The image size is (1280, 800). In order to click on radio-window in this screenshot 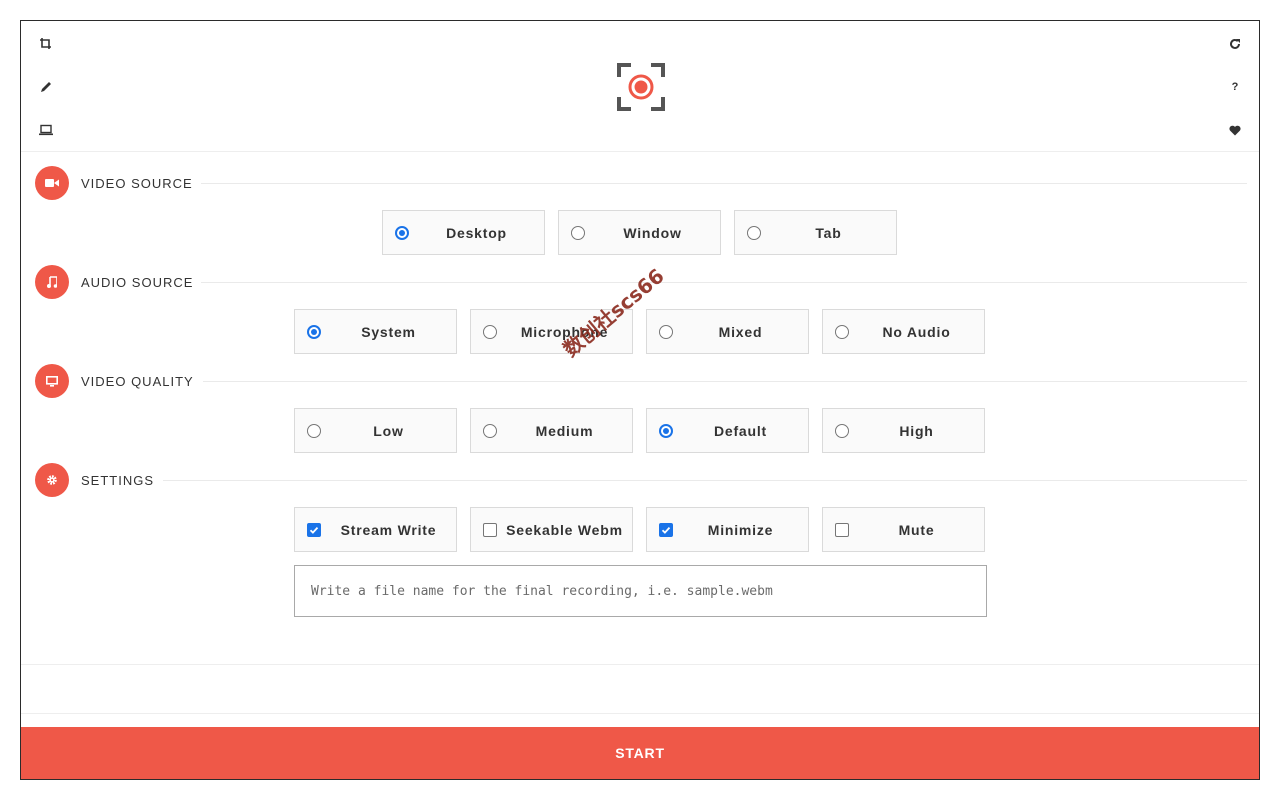, I will do `click(578, 233)`.